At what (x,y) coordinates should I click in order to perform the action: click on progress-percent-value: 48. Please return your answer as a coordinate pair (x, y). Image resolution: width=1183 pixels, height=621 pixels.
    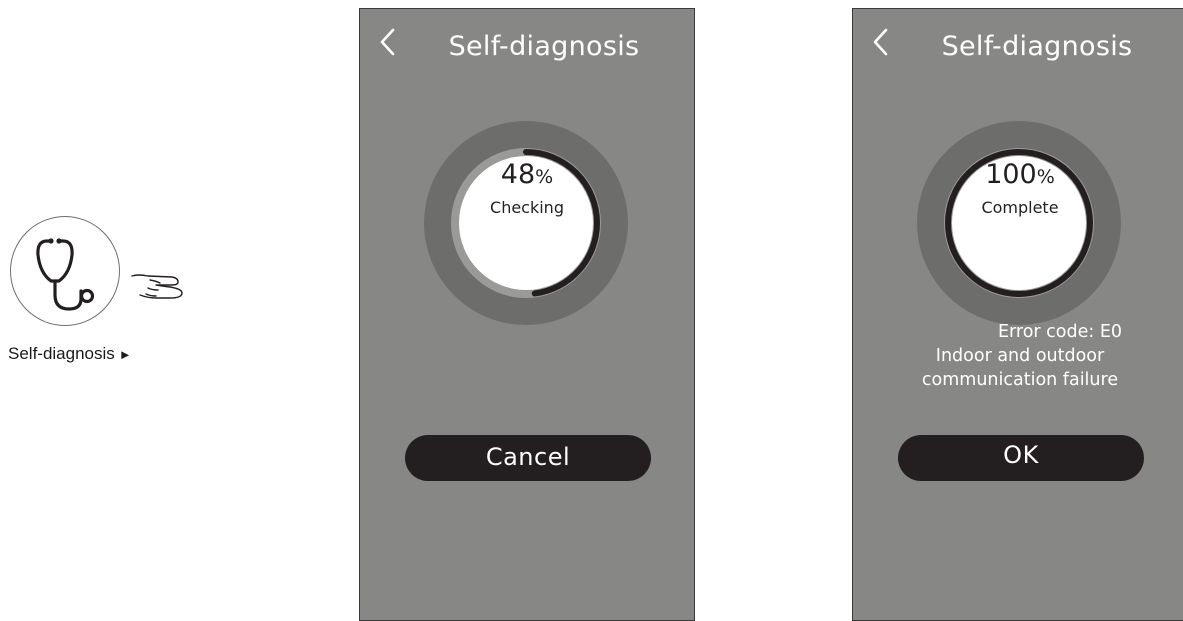
    Looking at the image, I should click on (518, 174).